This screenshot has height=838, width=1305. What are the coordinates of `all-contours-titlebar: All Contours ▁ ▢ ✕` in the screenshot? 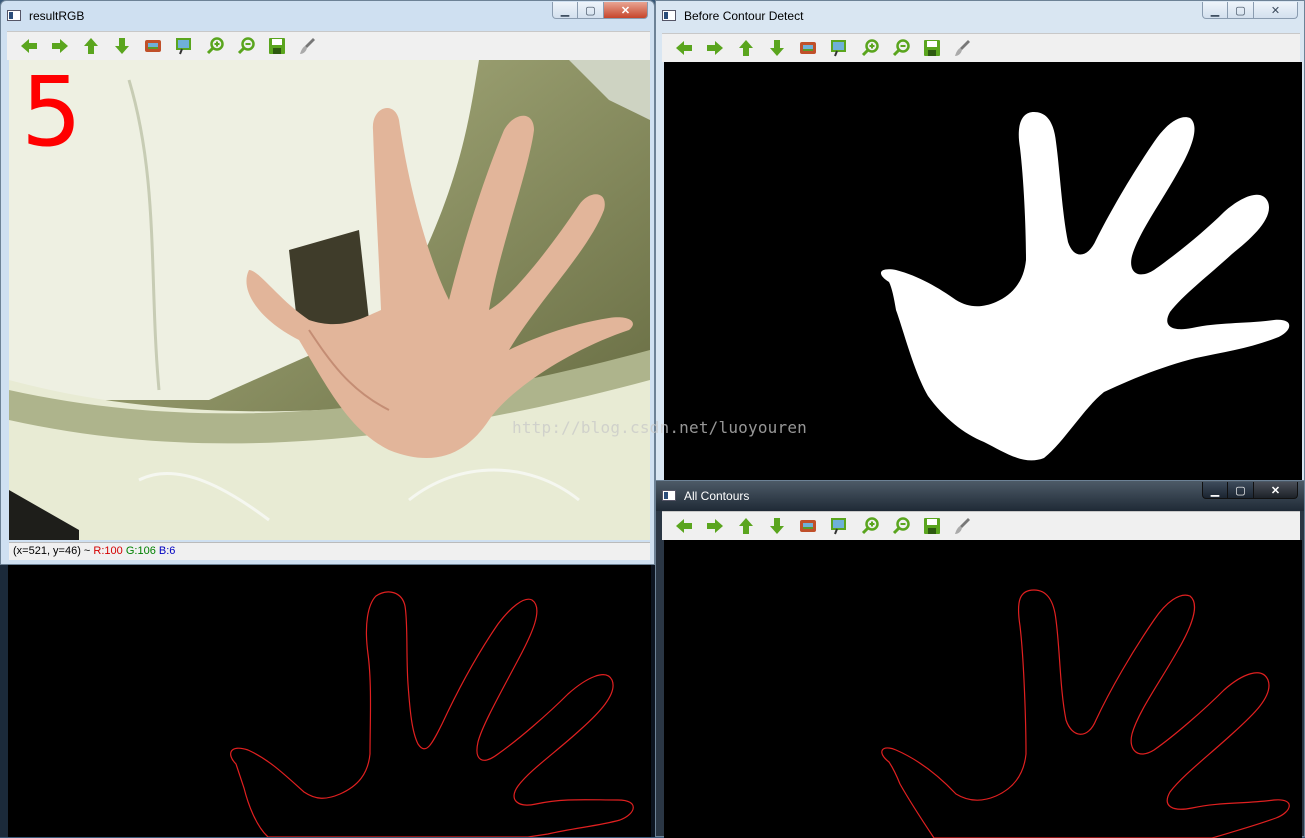 It's located at (980, 496).